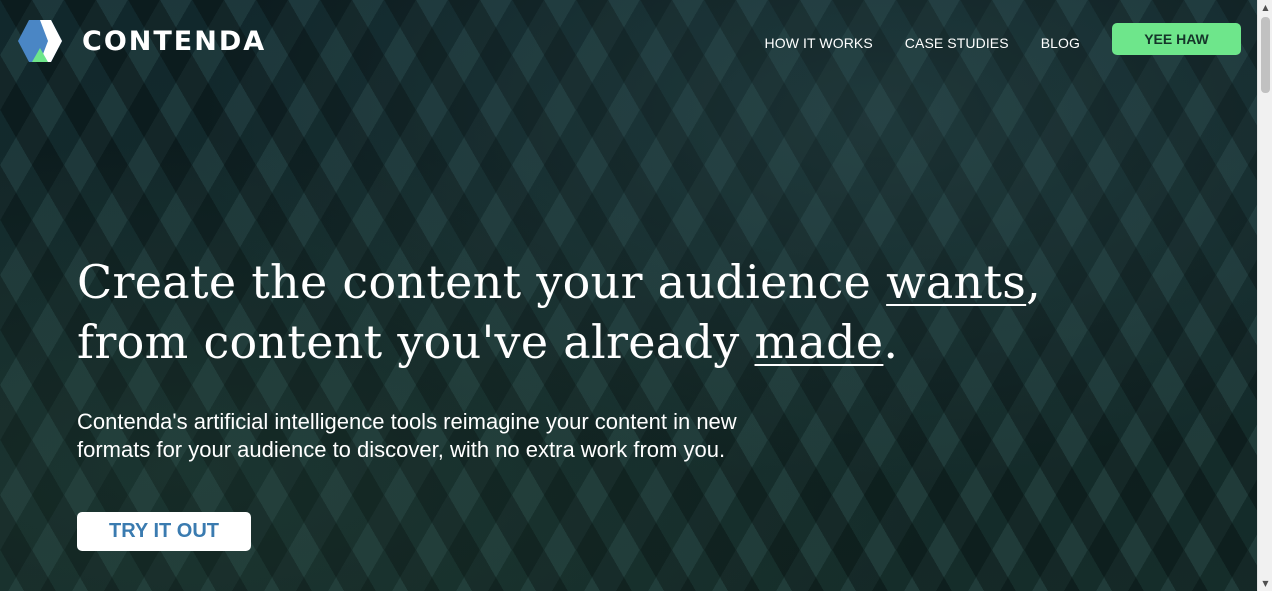 The image size is (1272, 591). Describe the element at coordinates (1176, 39) in the screenshot. I see `nav-cta-button: YEE HAW` at that location.